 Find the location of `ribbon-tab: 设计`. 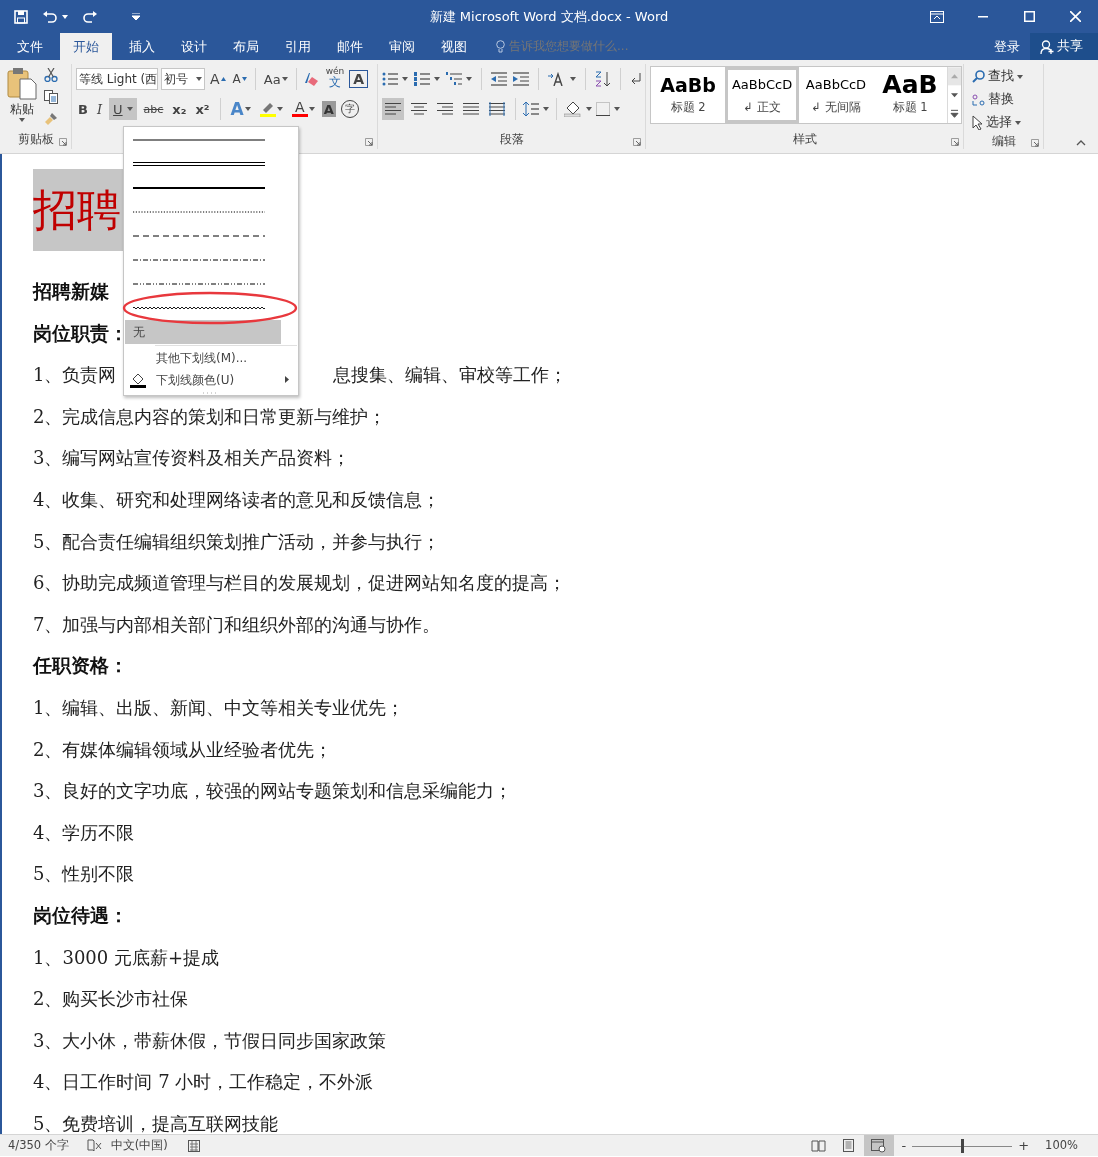

ribbon-tab: 设计 is located at coordinates (194, 46).